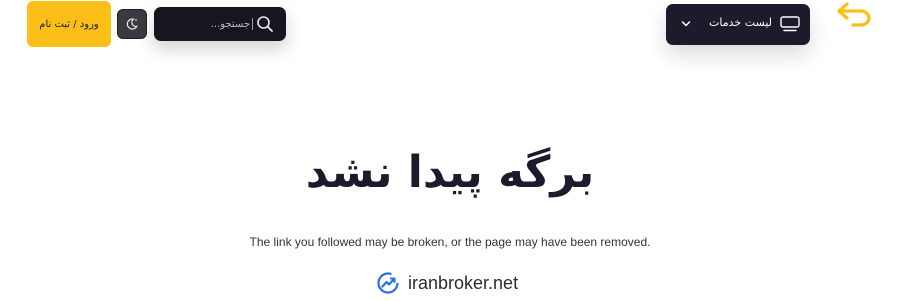 The height and width of the screenshot is (301, 900). Describe the element at coordinates (388, 283) in the screenshot. I see `brand-logo-icon` at that location.